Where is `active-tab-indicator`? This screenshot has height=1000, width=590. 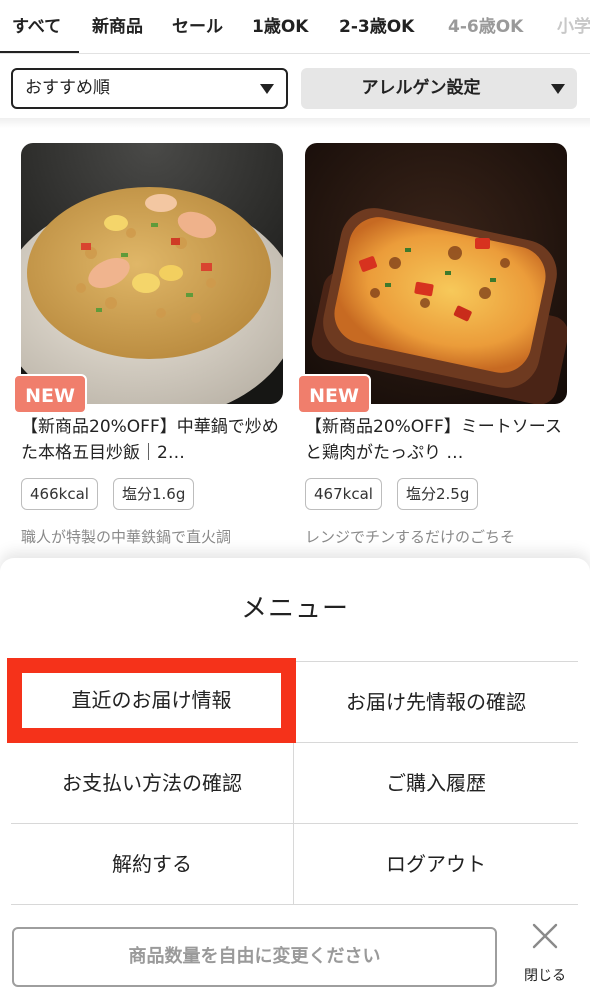
active-tab-indicator is located at coordinates (39, 52).